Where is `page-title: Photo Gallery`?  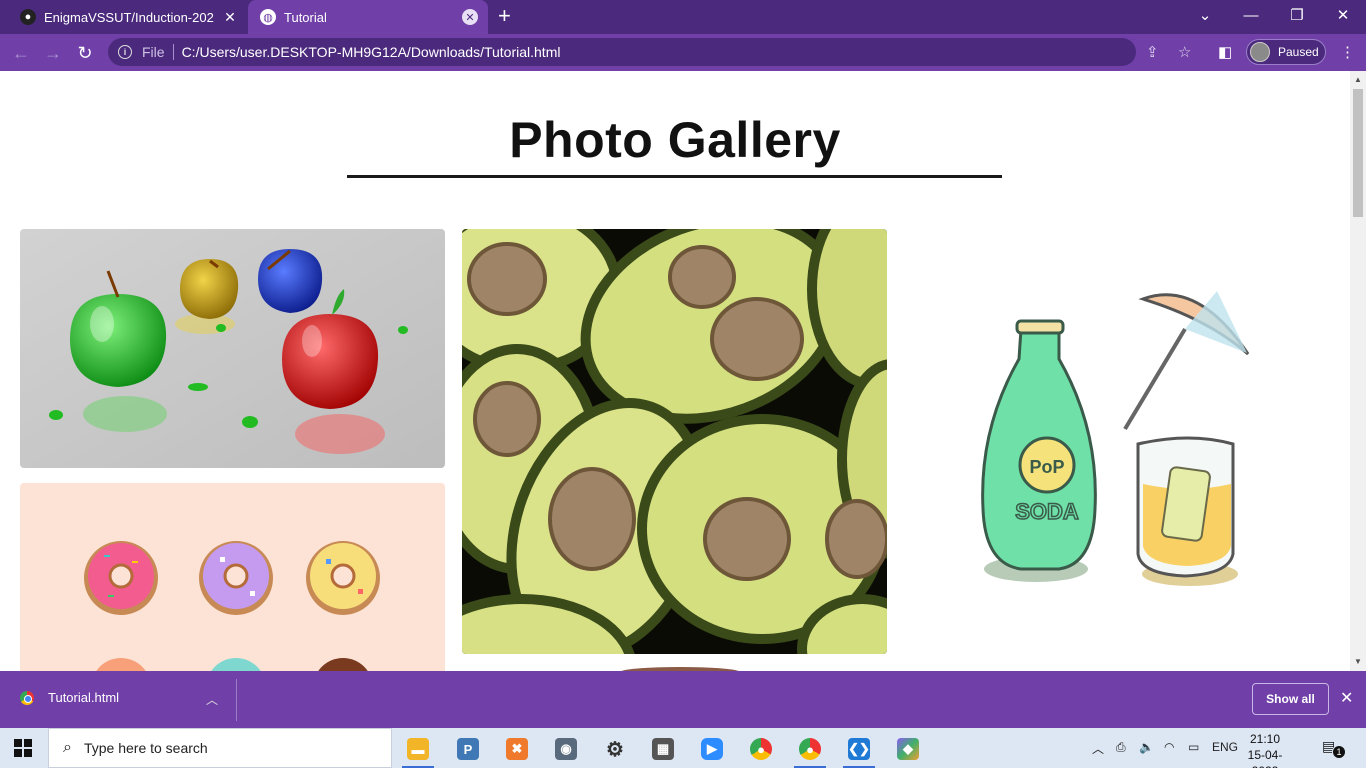
page-title: Photo Gallery is located at coordinates (675, 140).